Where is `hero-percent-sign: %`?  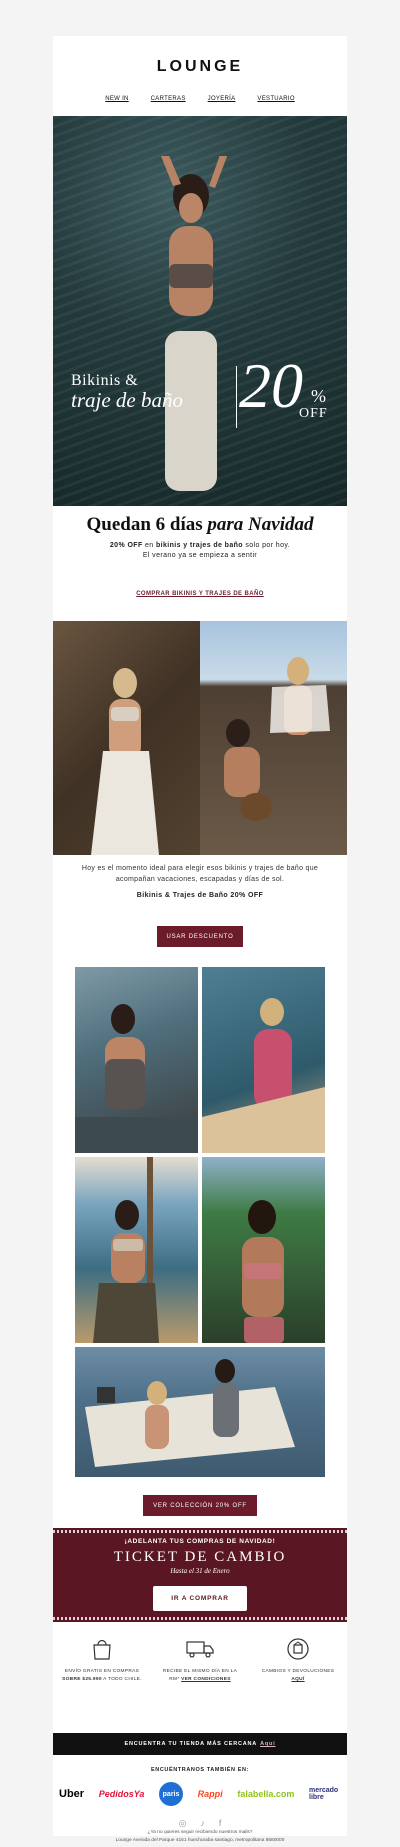 hero-percent-sign: % is located at coordinates (318, 396).